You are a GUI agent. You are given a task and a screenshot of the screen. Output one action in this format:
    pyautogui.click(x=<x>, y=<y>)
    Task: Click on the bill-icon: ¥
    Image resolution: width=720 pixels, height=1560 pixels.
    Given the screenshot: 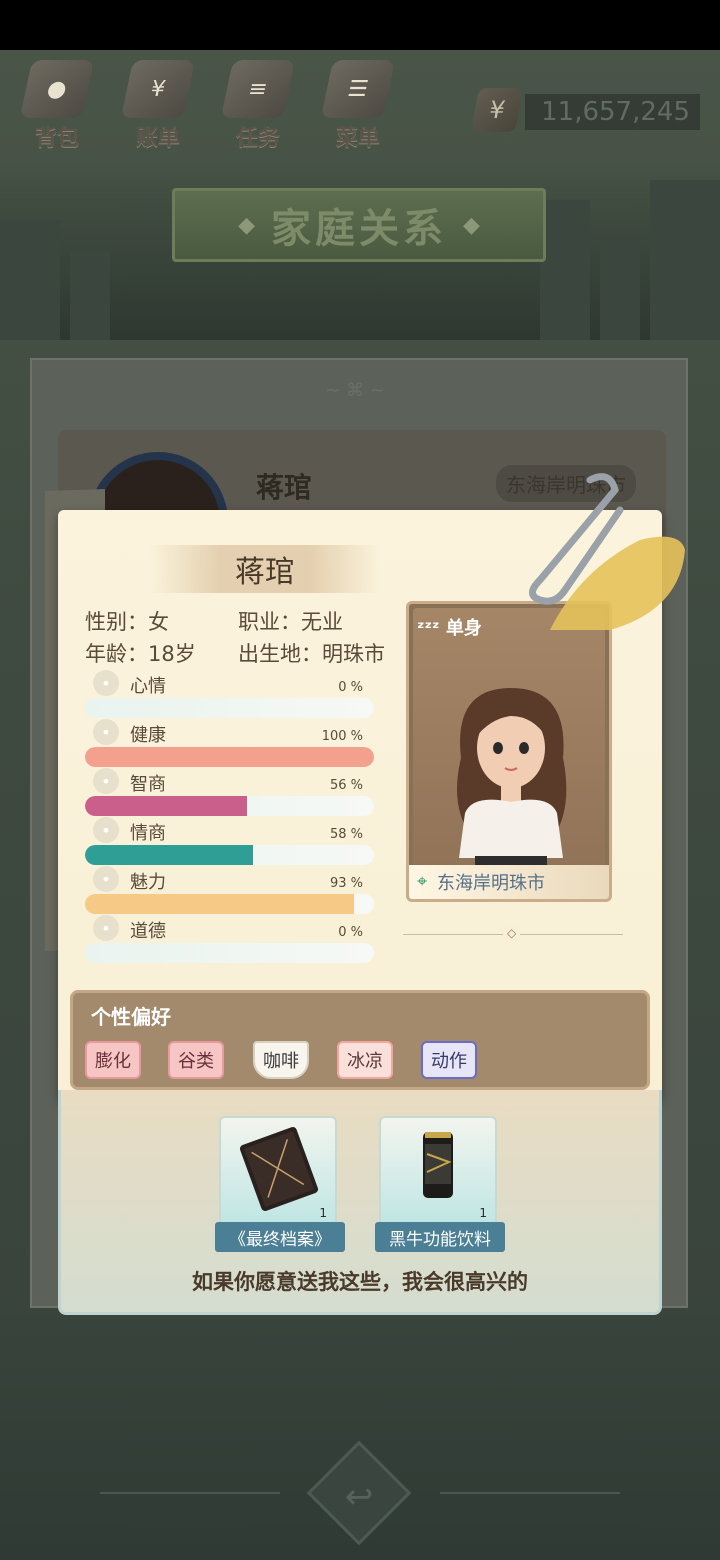 What is the action you would take?
    pyautogui.click(x=158, y=89)
    